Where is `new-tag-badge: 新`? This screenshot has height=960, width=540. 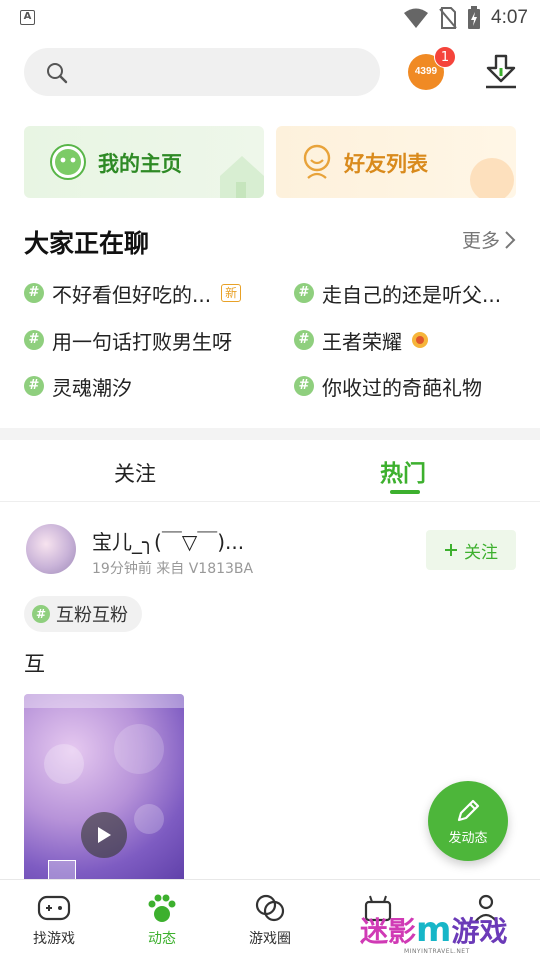
new-tag-badge: 新 is located at coordinates (231, 293).